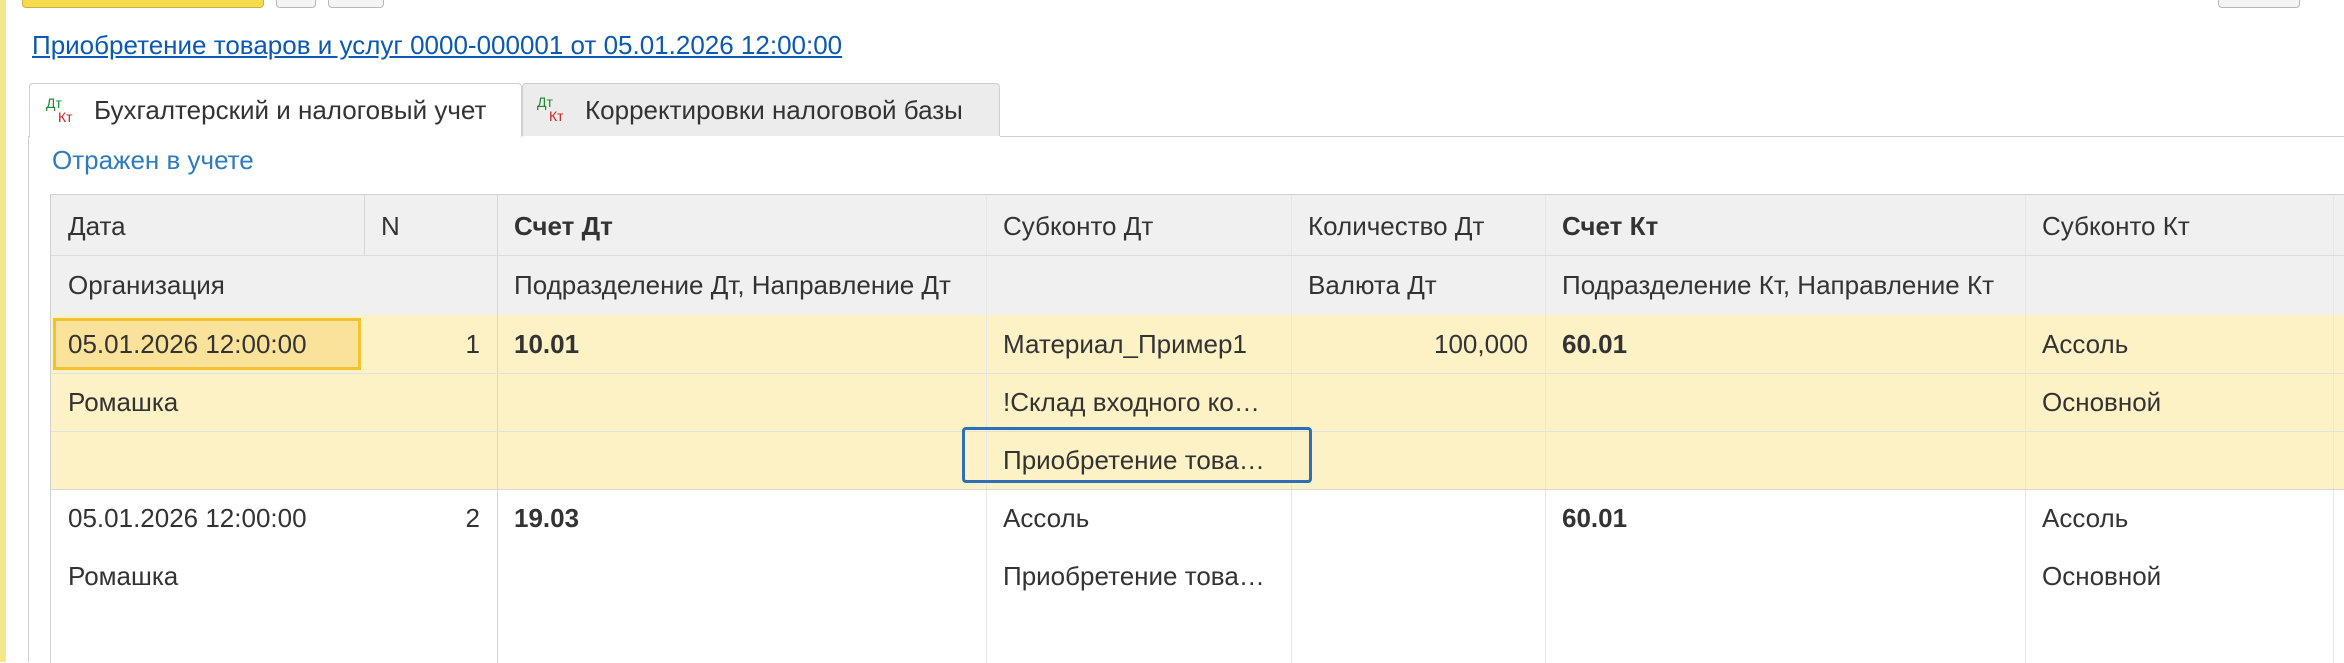 This screenshot has height=663, width=2344. I want to click on col-divider, so click(2333, 429).